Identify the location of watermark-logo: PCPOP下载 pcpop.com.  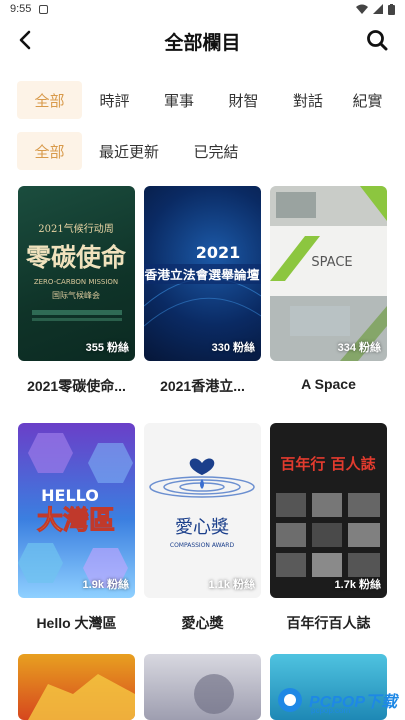
(340, 700).